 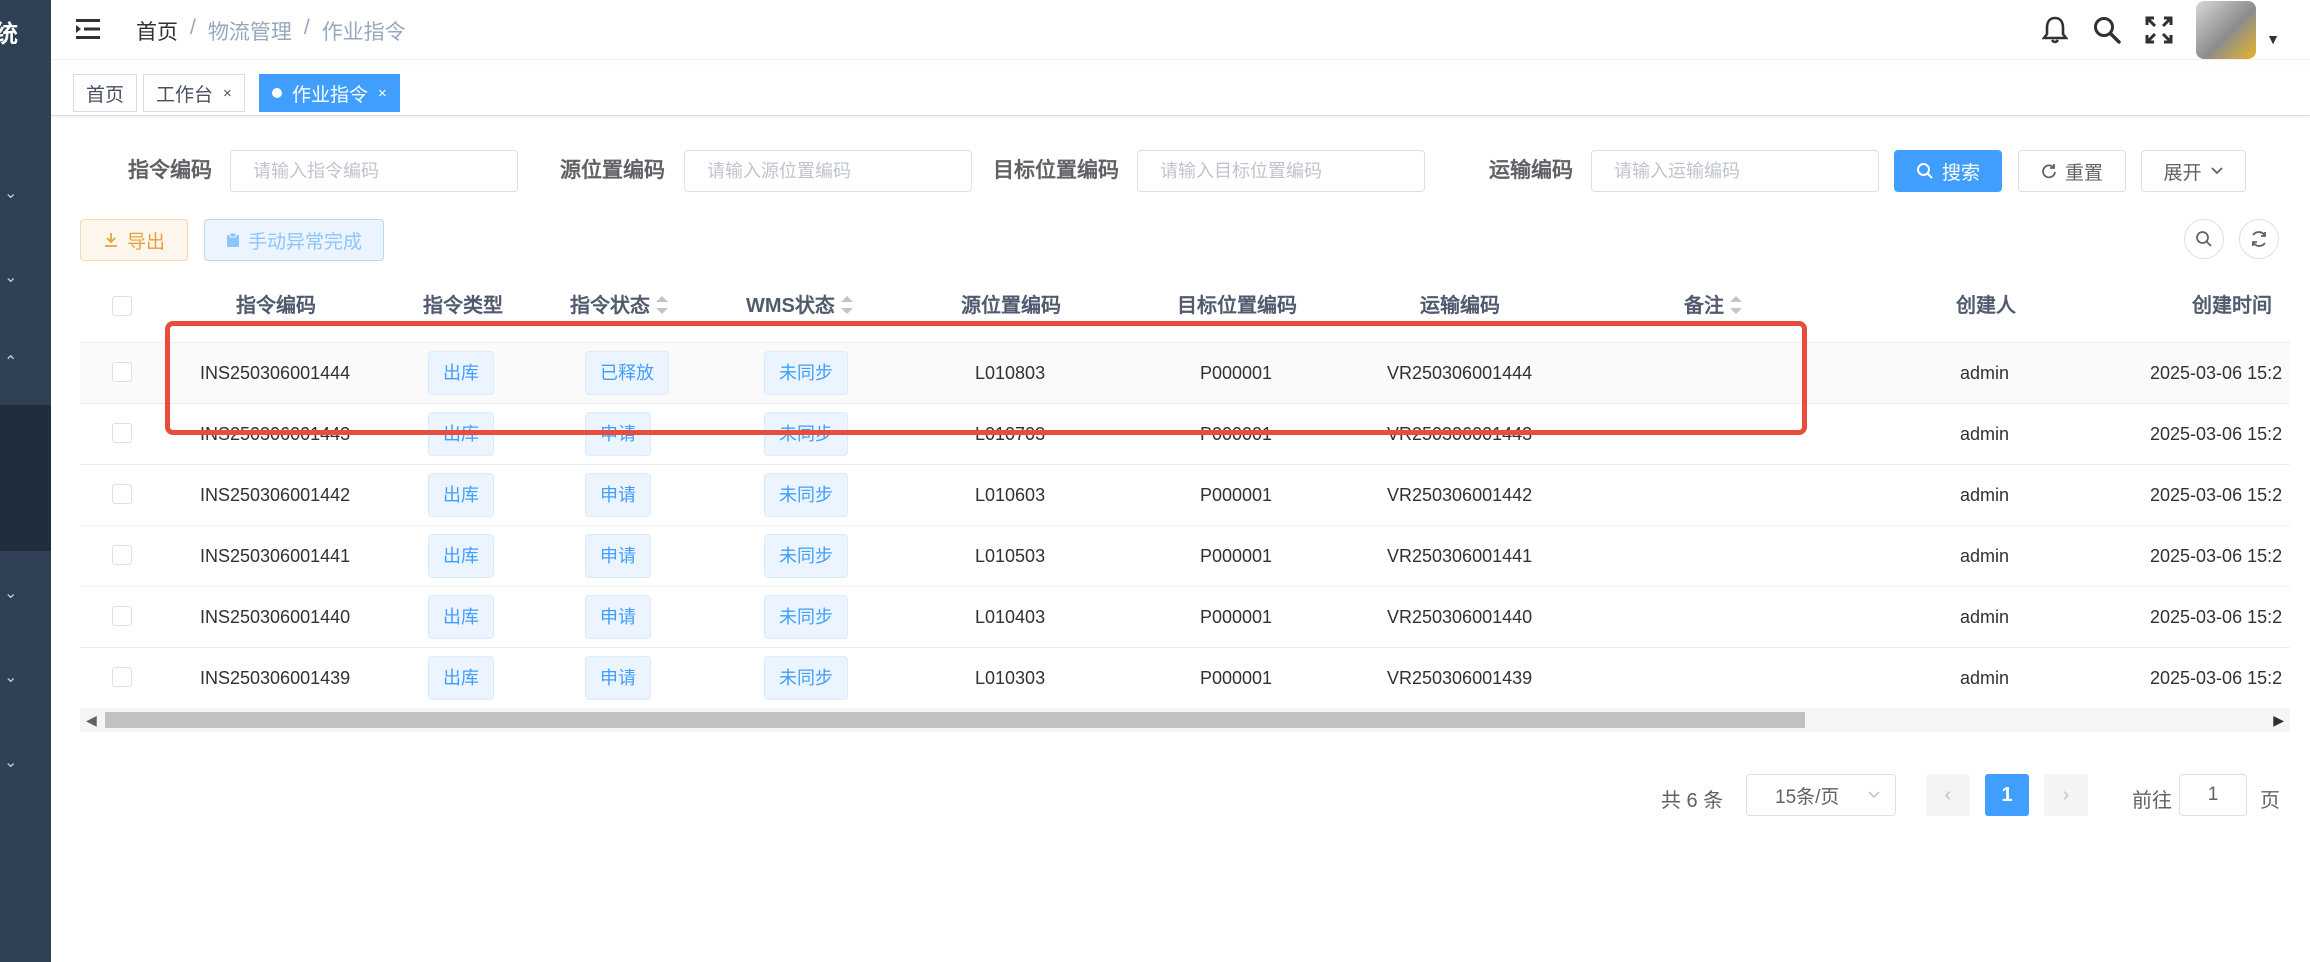 I want to click on scroll-left-icon: ◀, so click(x=91, y=720).